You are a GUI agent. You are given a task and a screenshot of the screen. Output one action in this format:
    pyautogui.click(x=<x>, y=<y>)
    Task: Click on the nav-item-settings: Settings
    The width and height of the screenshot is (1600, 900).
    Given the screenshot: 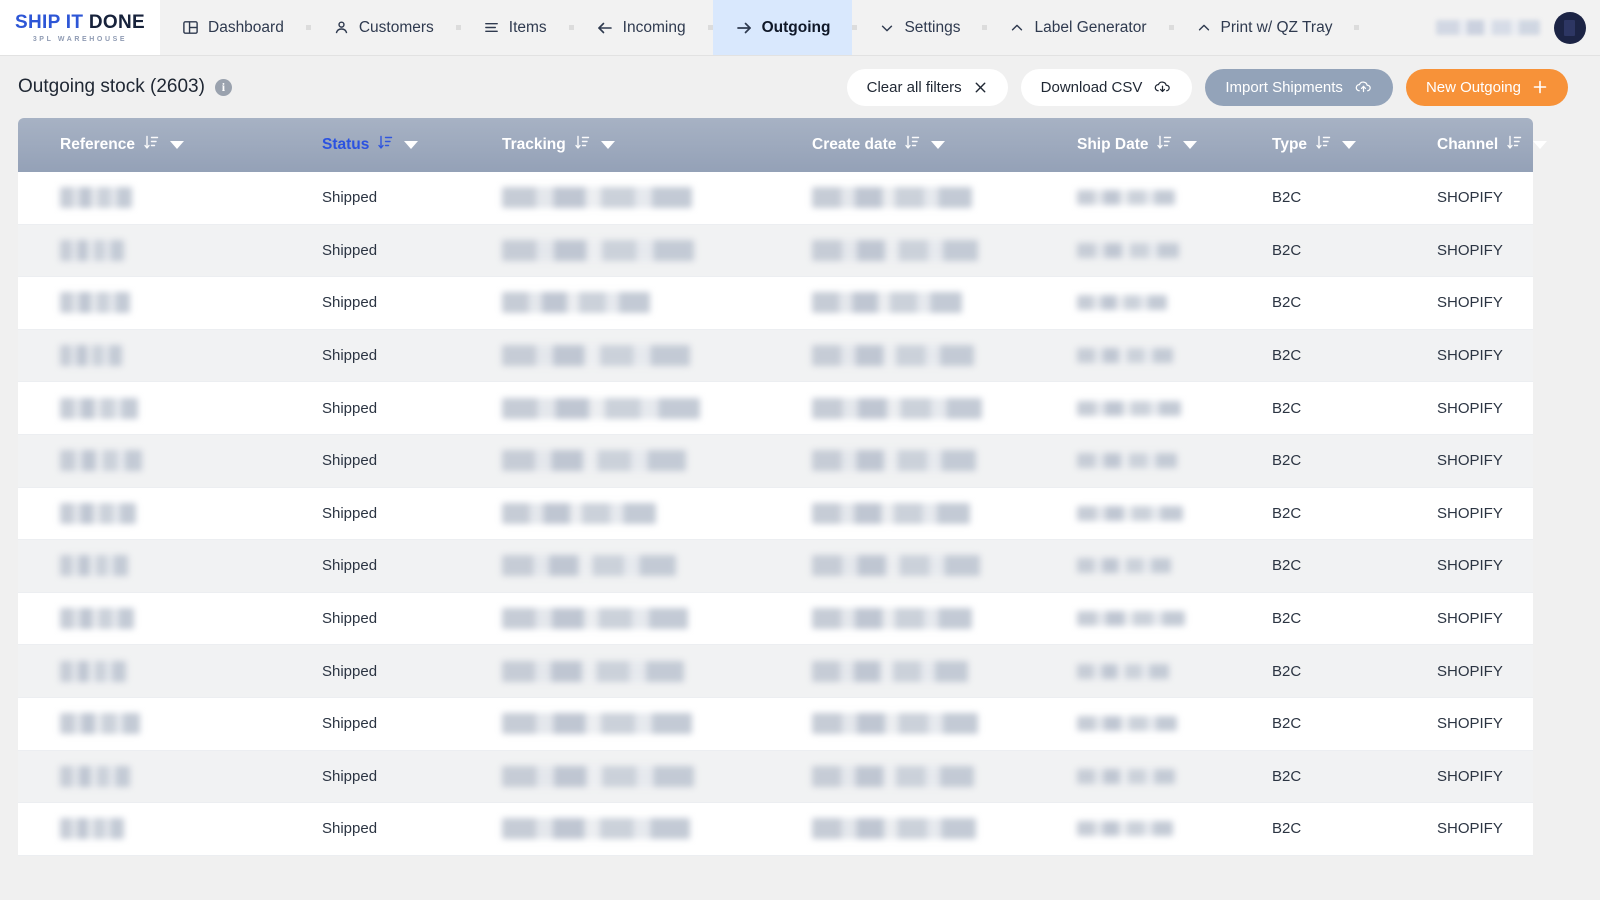 What is the action you would take?
    pyautogui.click(x=919, y=27)
    